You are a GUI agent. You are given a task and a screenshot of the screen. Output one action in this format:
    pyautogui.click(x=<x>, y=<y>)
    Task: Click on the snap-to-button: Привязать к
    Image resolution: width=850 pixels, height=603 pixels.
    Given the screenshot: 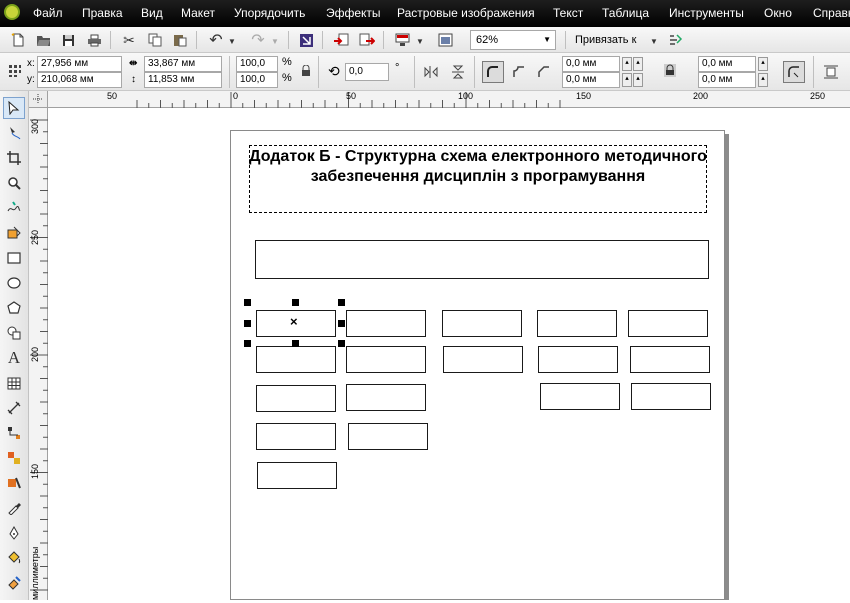 What is the action you would take?
    pyautogui.click(x=605, y=40)
    